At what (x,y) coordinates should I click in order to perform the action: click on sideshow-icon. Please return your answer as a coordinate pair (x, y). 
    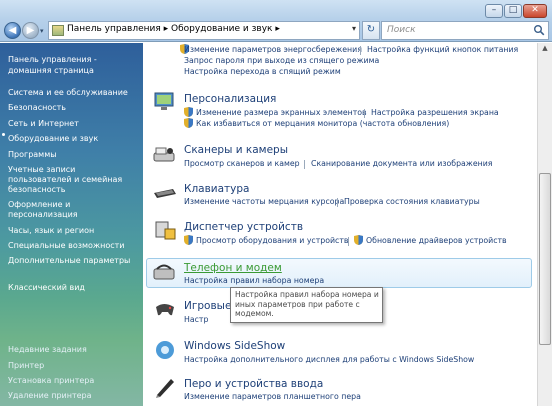
    Looking at the image, I should click on (165, 350).